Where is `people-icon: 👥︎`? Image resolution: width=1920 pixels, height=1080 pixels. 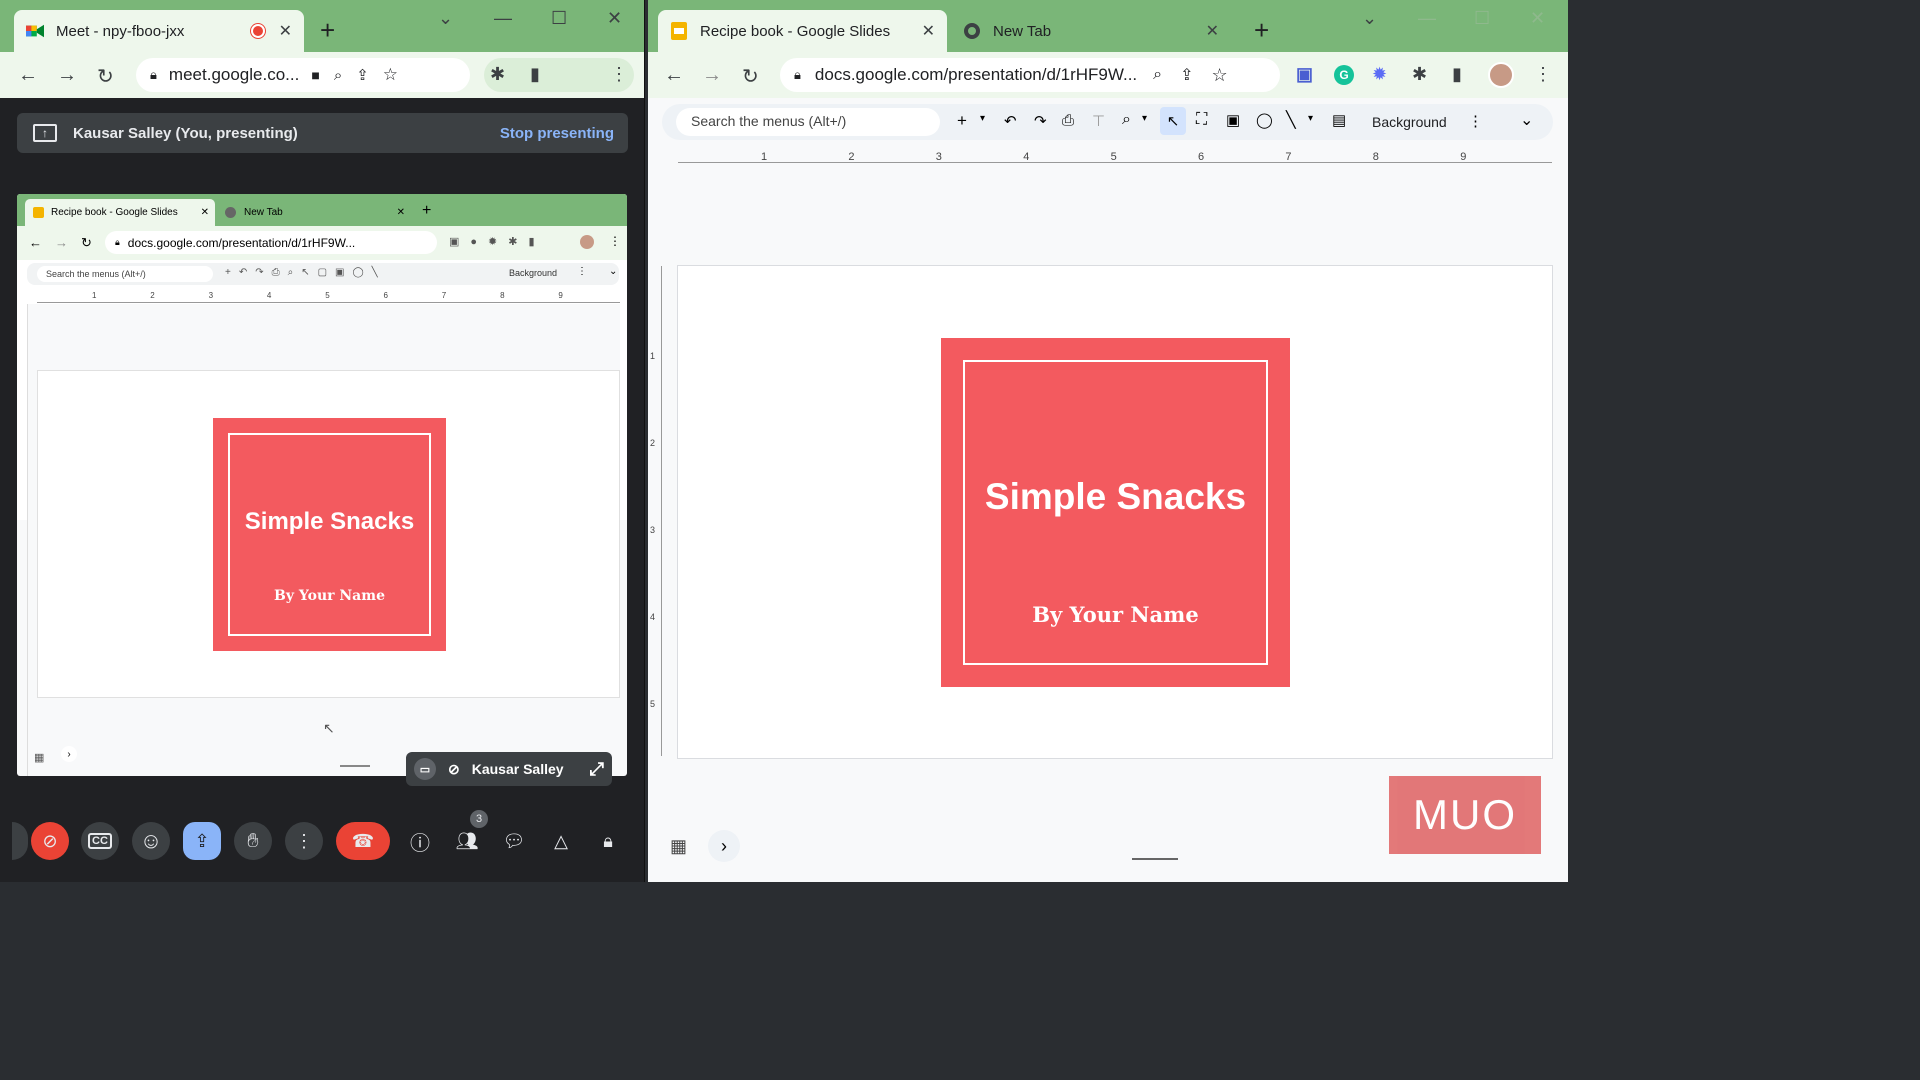
people-icon: 👥︎ is located at coordinates (467, 840).